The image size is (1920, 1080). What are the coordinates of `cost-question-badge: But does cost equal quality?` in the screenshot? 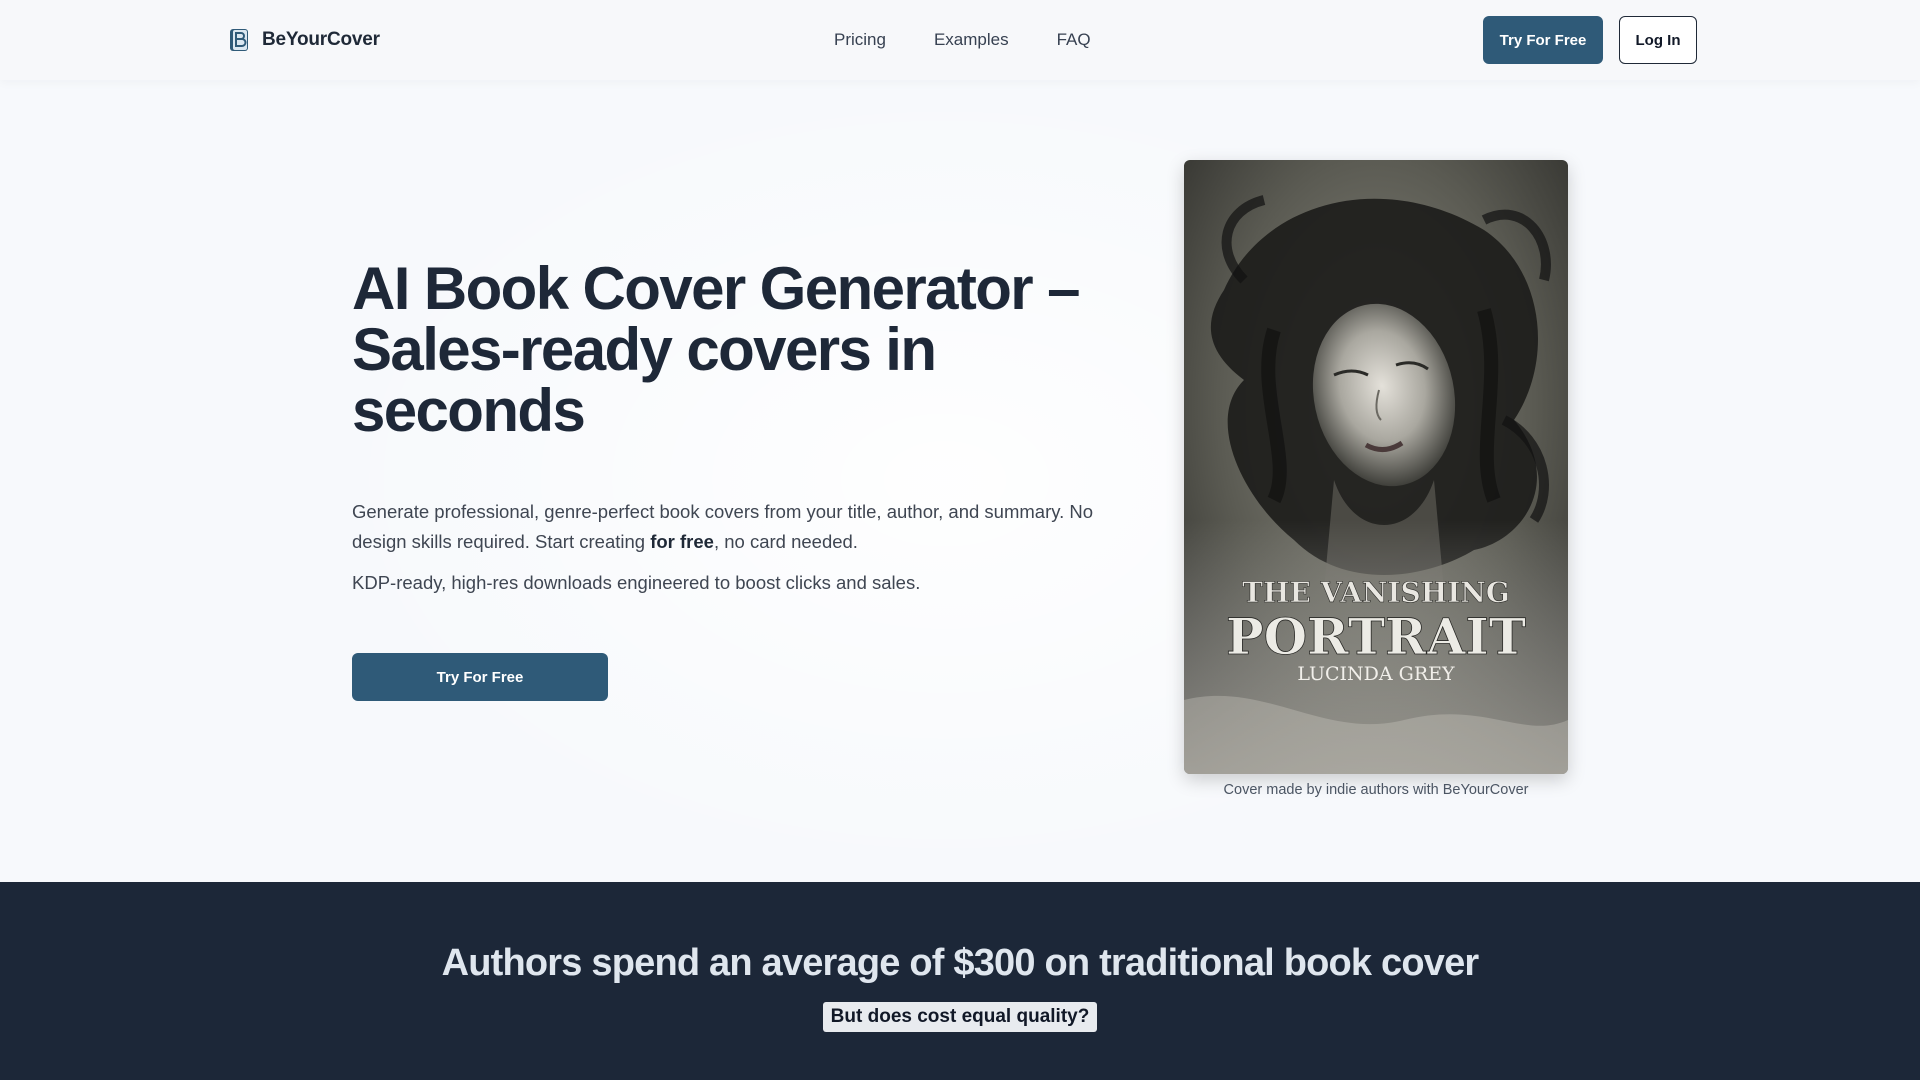 It's located at (960, 1017).